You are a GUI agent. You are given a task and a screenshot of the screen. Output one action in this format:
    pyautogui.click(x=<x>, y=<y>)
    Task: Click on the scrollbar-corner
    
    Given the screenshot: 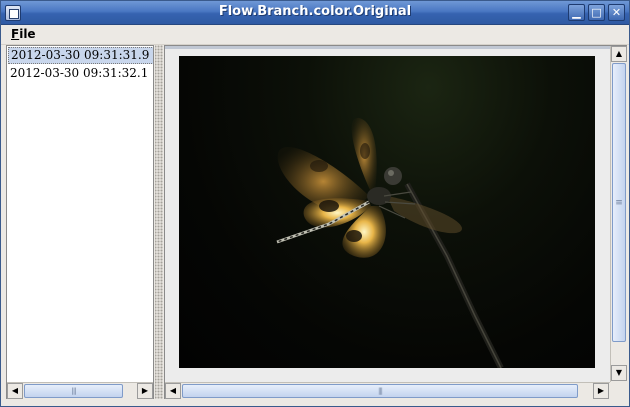 What is the action you would take?
    pyautogui.click(x=618, y=390)
    